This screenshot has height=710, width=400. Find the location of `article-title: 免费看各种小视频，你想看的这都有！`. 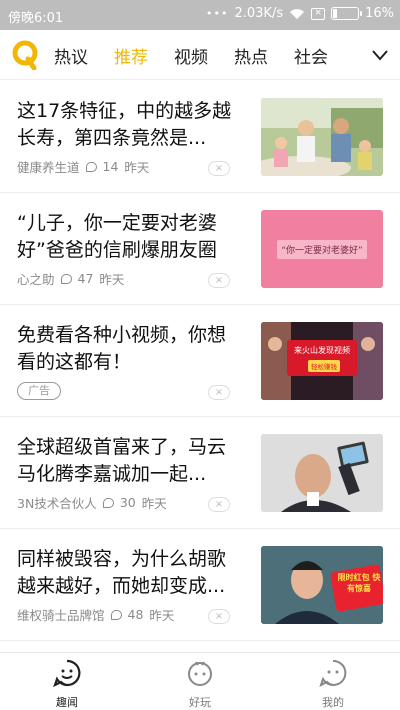

article-title: 免费看各种小视频，你想看的这都有！ is located at coordinates (129, 349).